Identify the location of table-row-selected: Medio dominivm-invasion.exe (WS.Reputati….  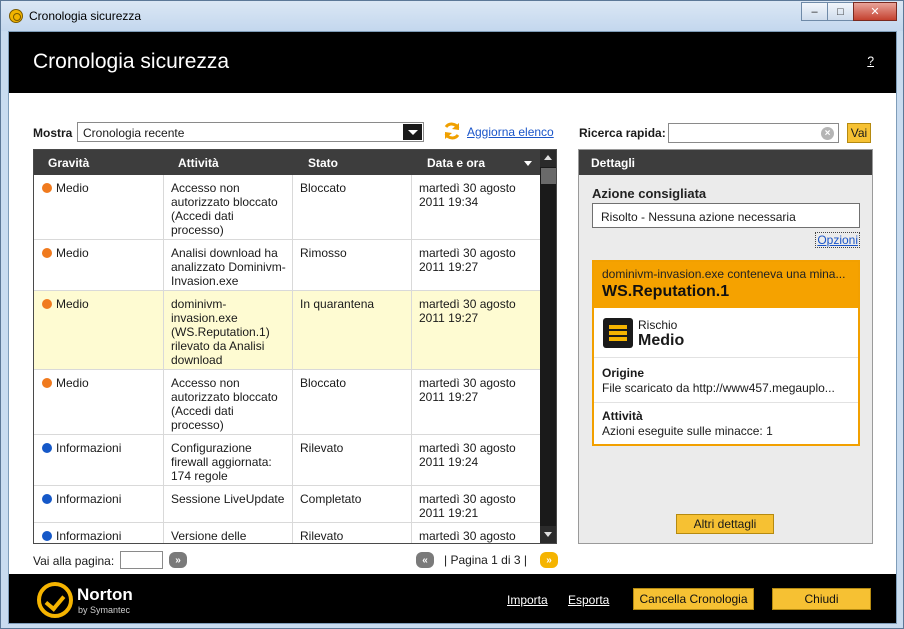
(287, 330).